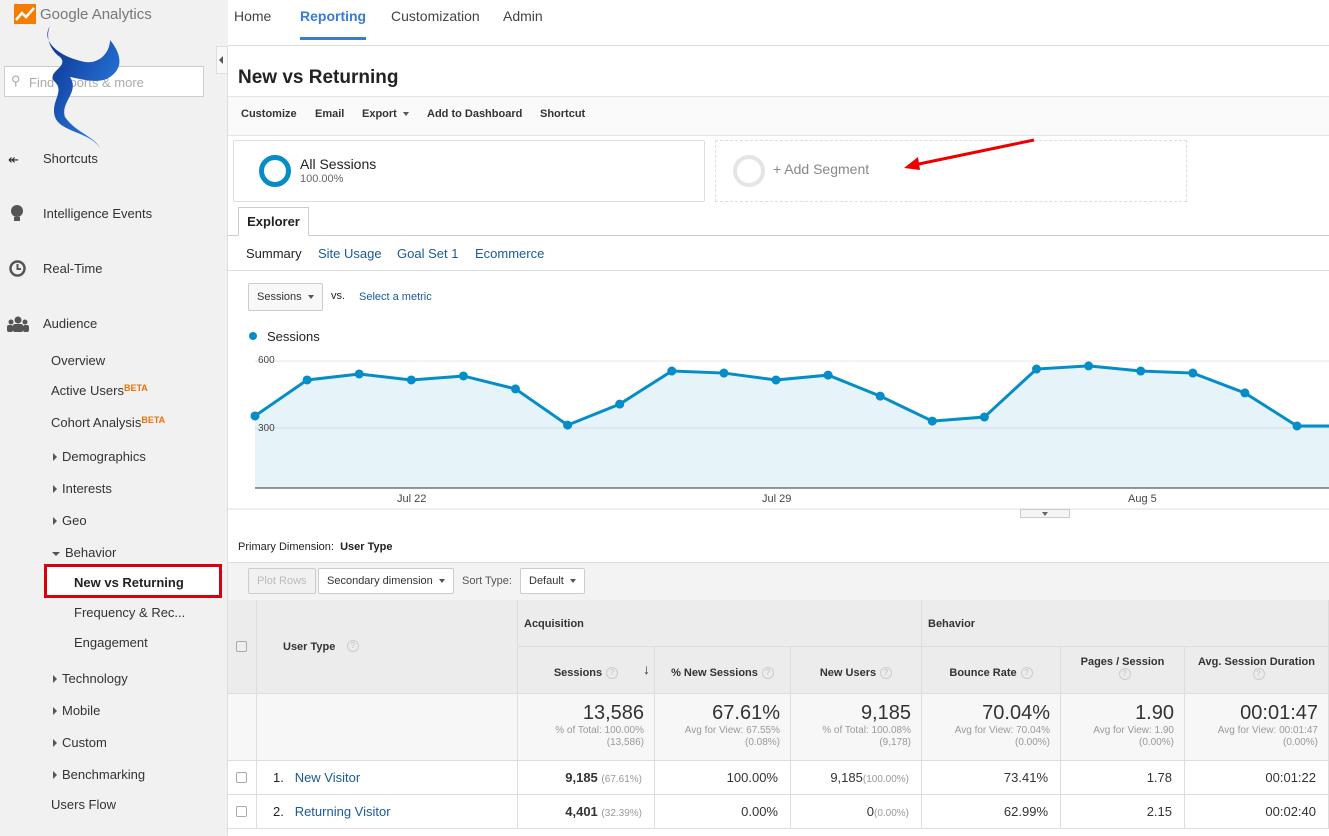  I want to click on nav-reporting: Reporting, so click(333, 24).